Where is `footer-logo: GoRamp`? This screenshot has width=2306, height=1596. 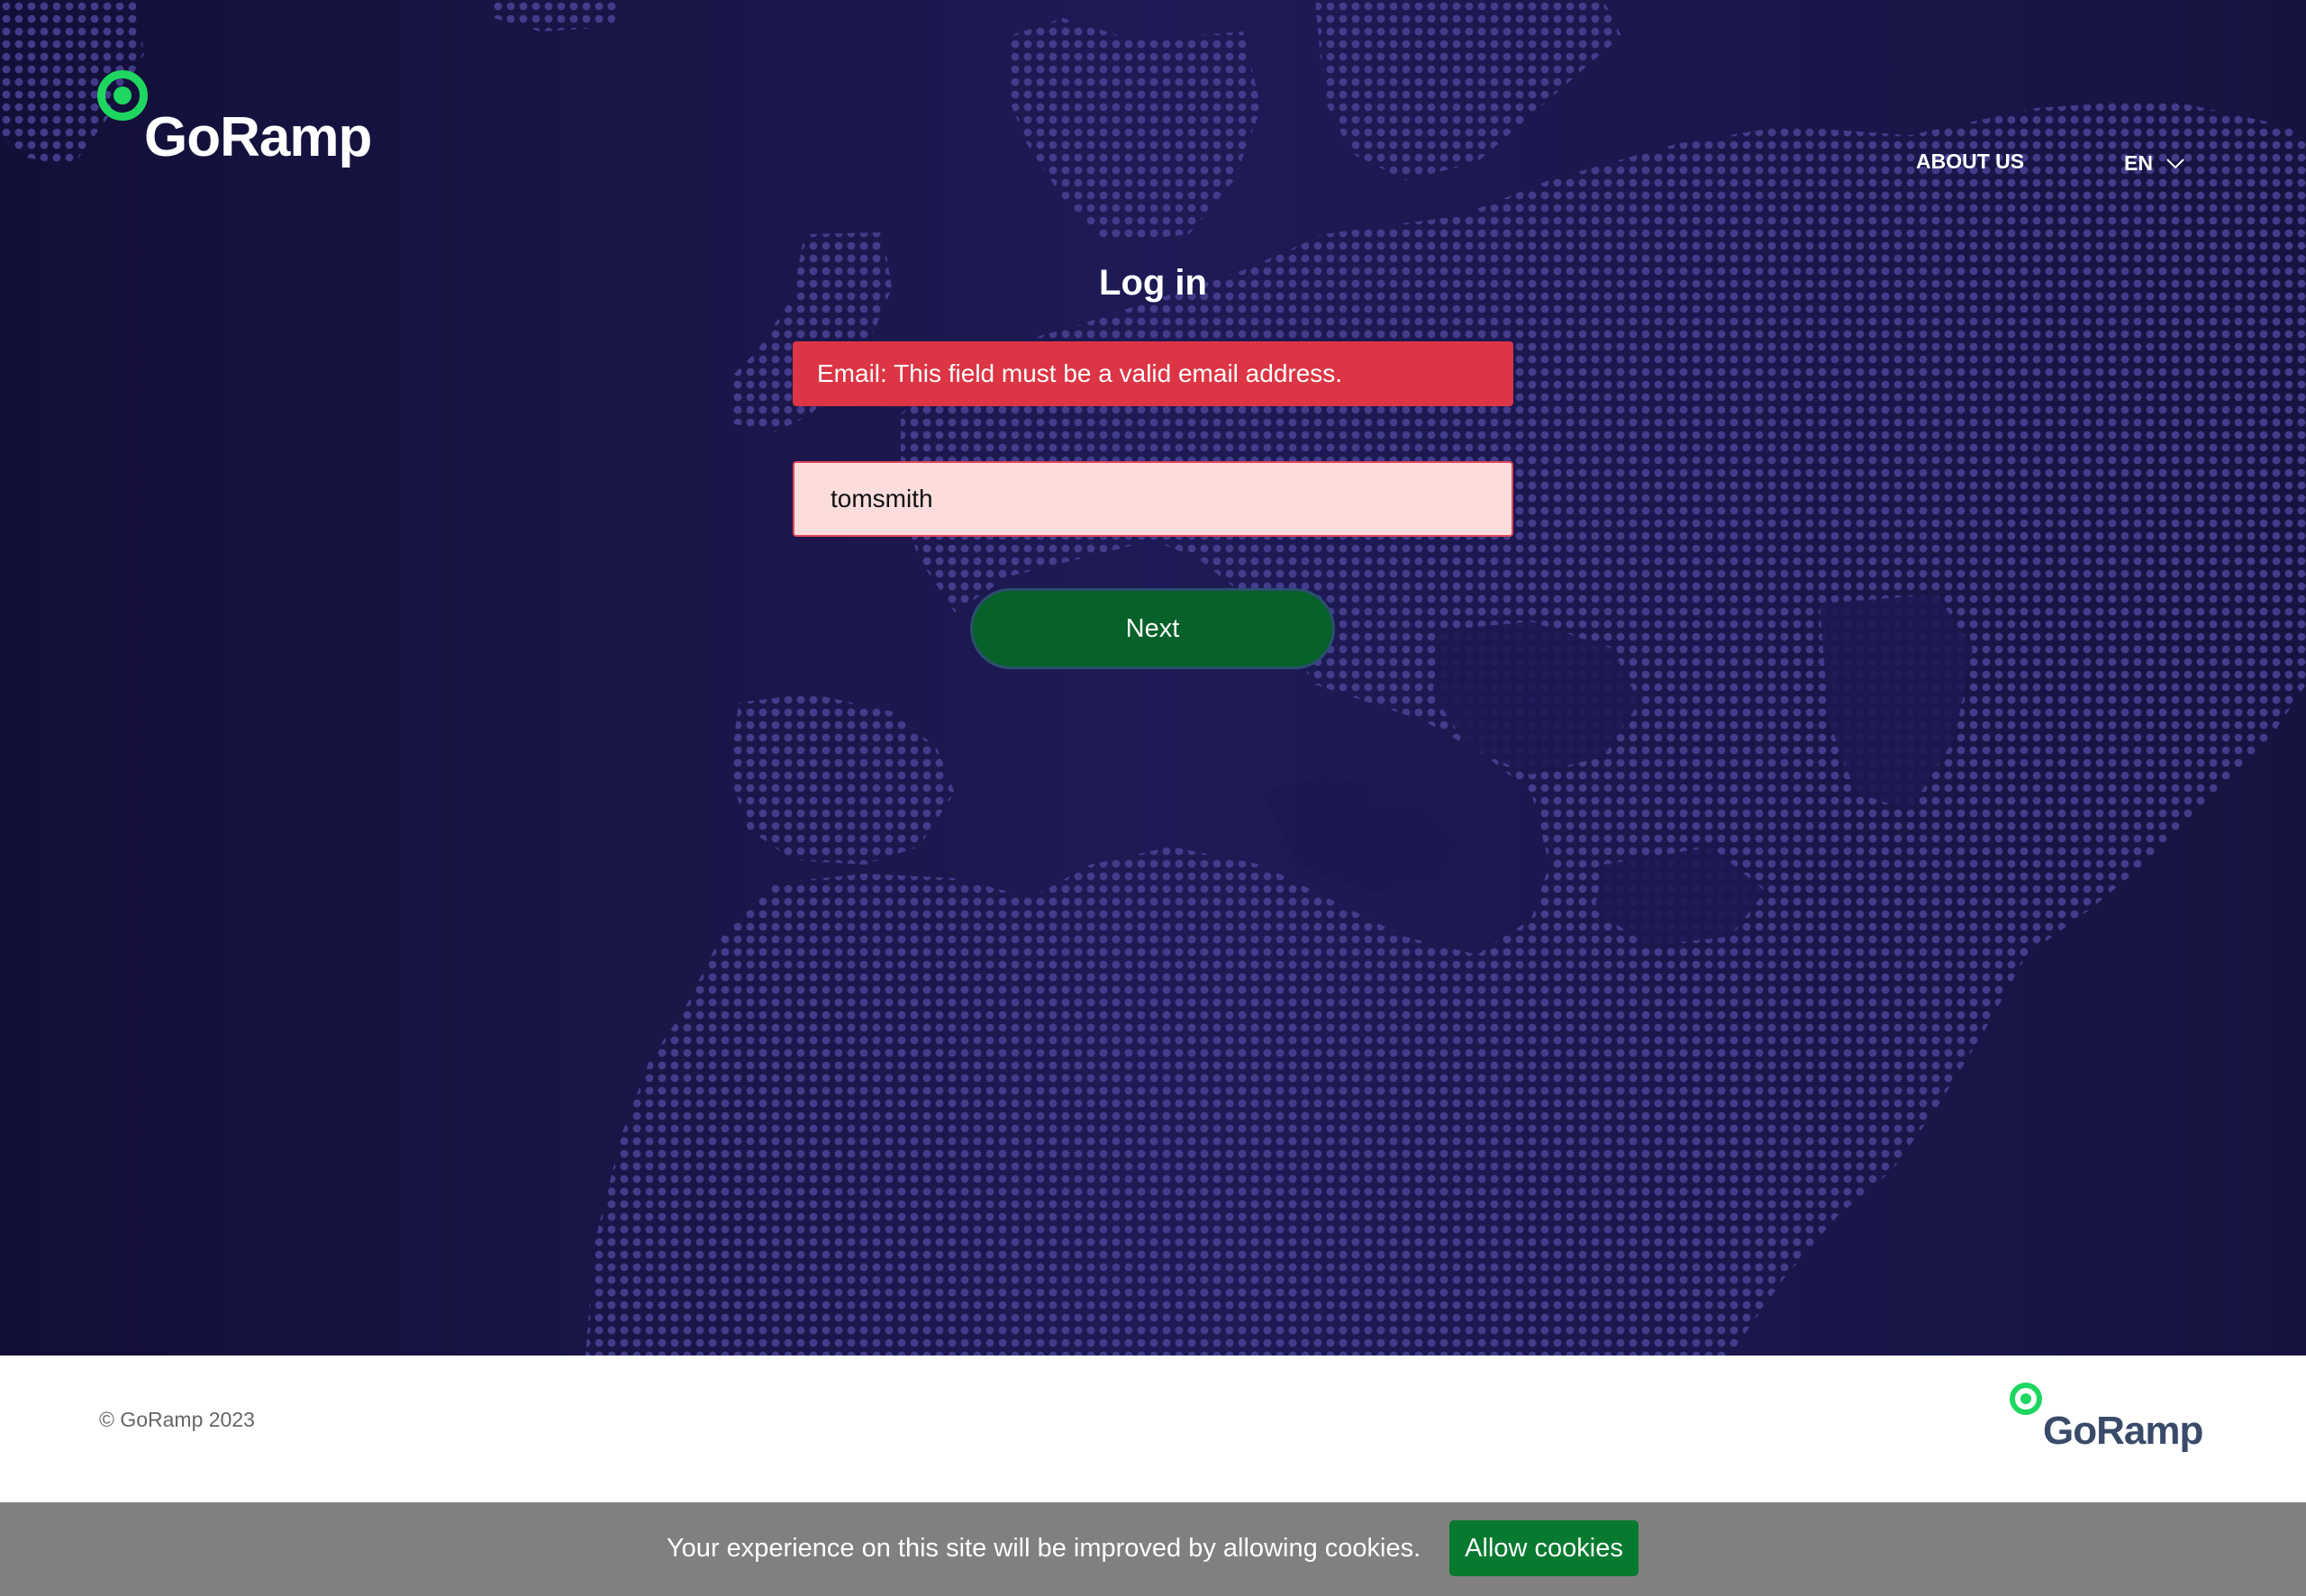
footer-logo: GoRamp is located at coordinates (2113, 1424).